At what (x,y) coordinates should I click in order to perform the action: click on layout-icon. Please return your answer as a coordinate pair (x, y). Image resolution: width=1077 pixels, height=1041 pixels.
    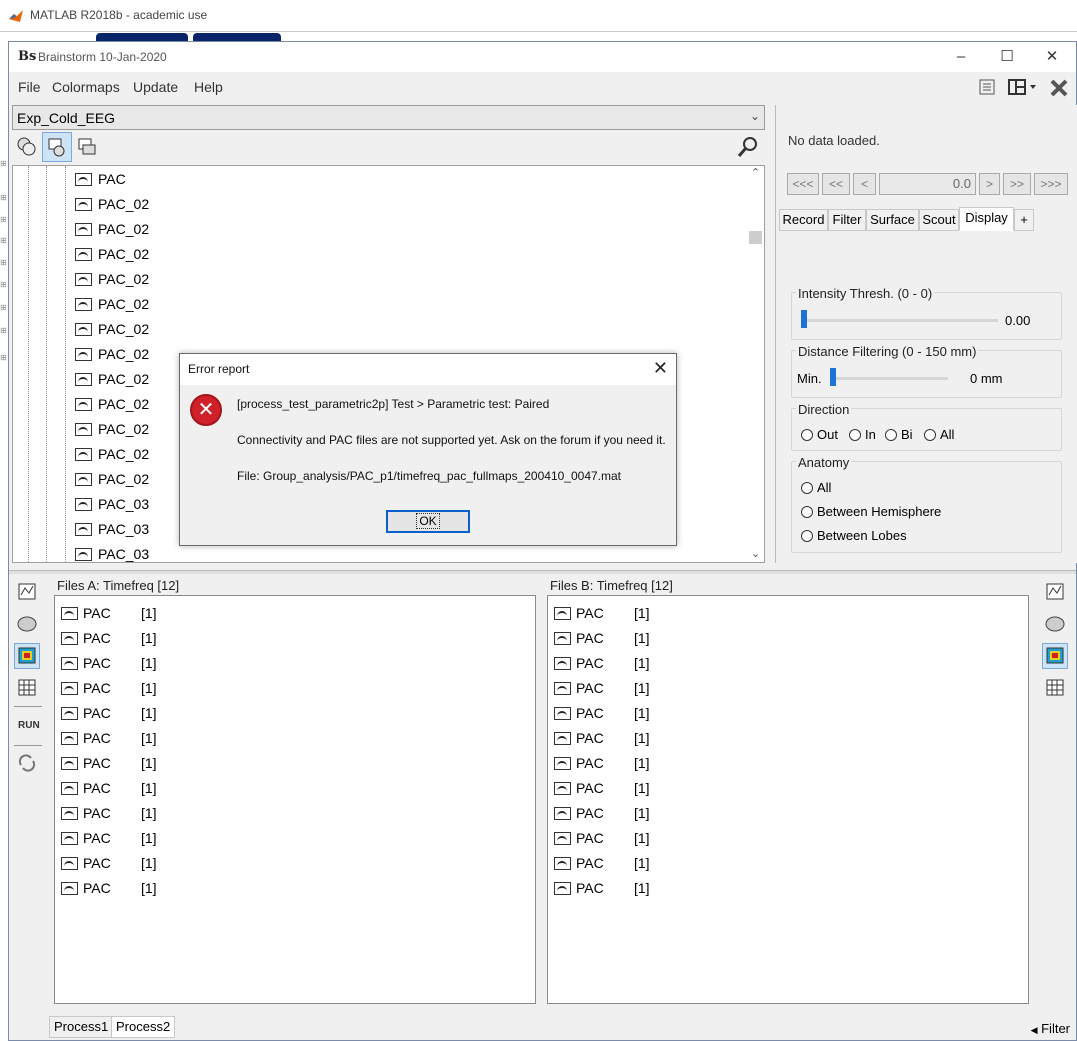
    Looking at the image, I should click on (1024, 89).